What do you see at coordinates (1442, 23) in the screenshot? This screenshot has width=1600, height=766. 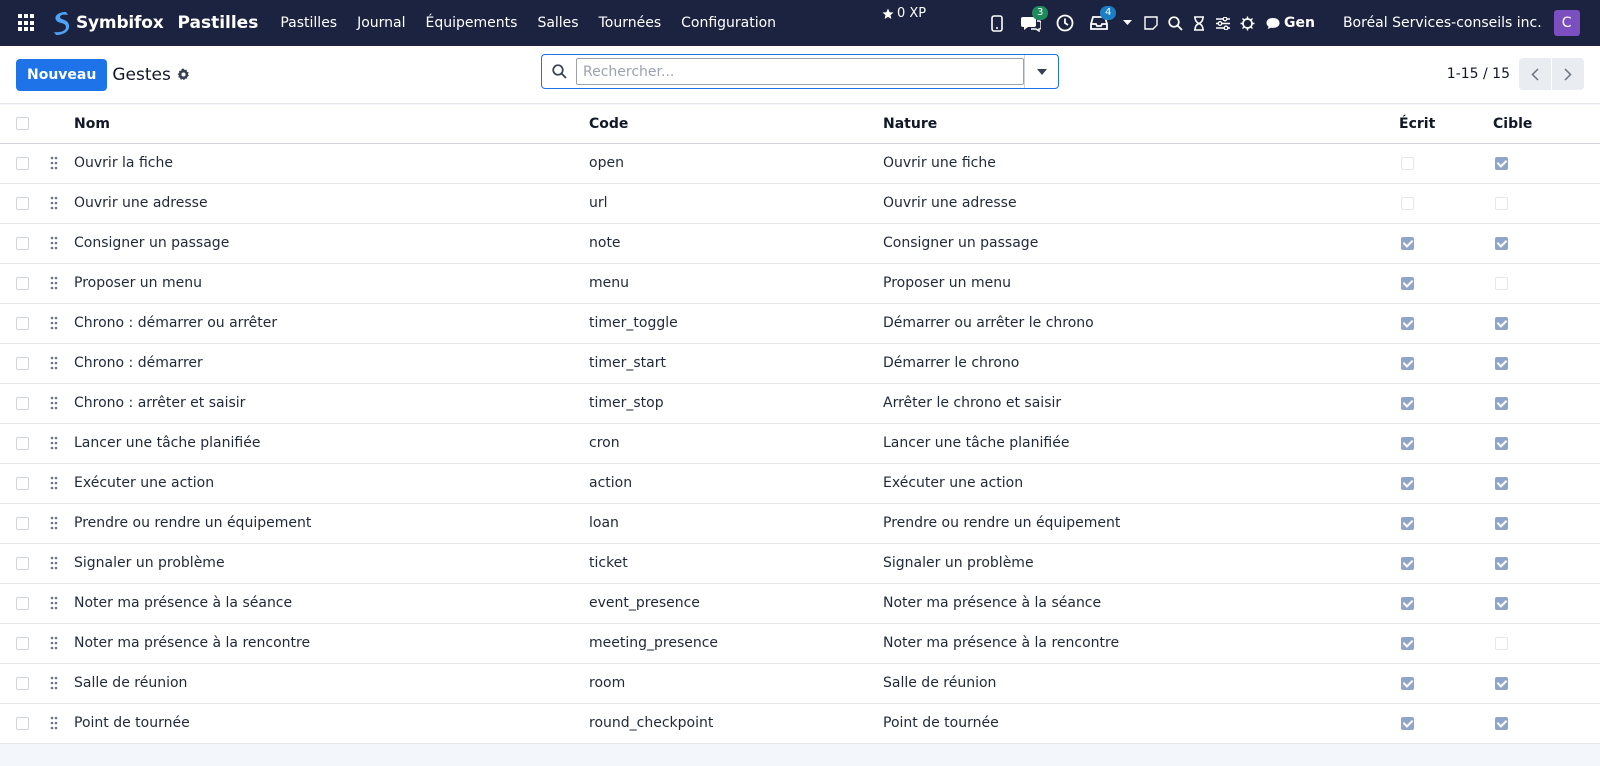 I see `company-name: Boréal Services-conseils inc.` at bounding box center [1442, 23].